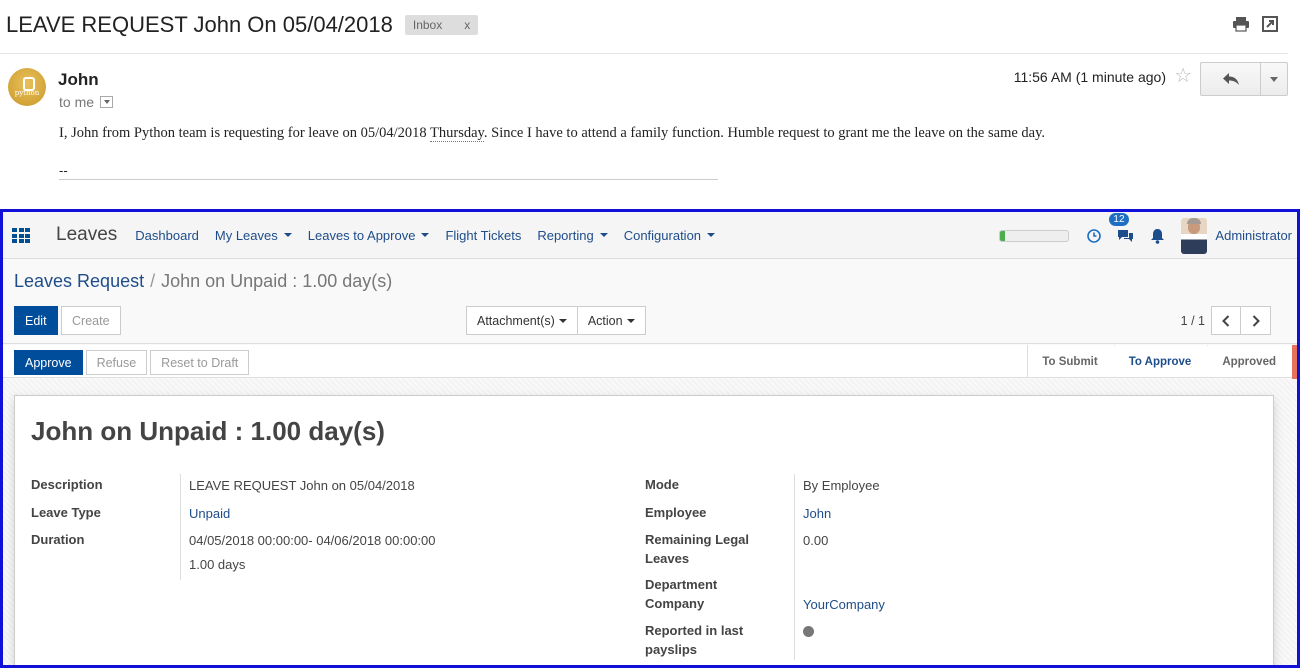  Describe the element at coordinates (671, 649) in the screenshot. I see `reported-payslips-label-line2: payslips` at that location.